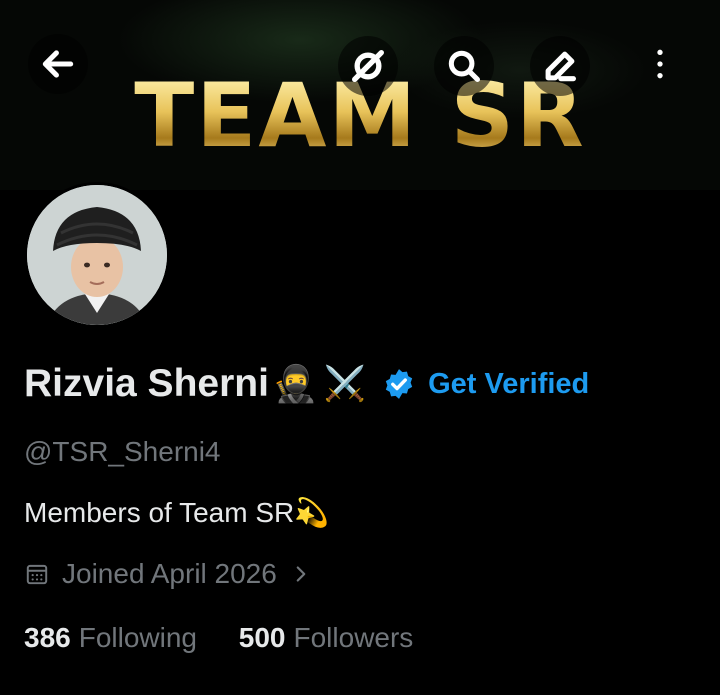  I want to click on avatar, so click(97, 255).